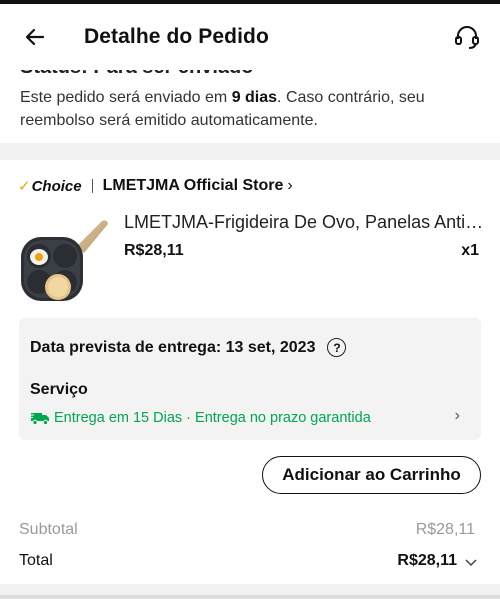  I want to click on choice-badge-label: Choice, so click(56, 186).